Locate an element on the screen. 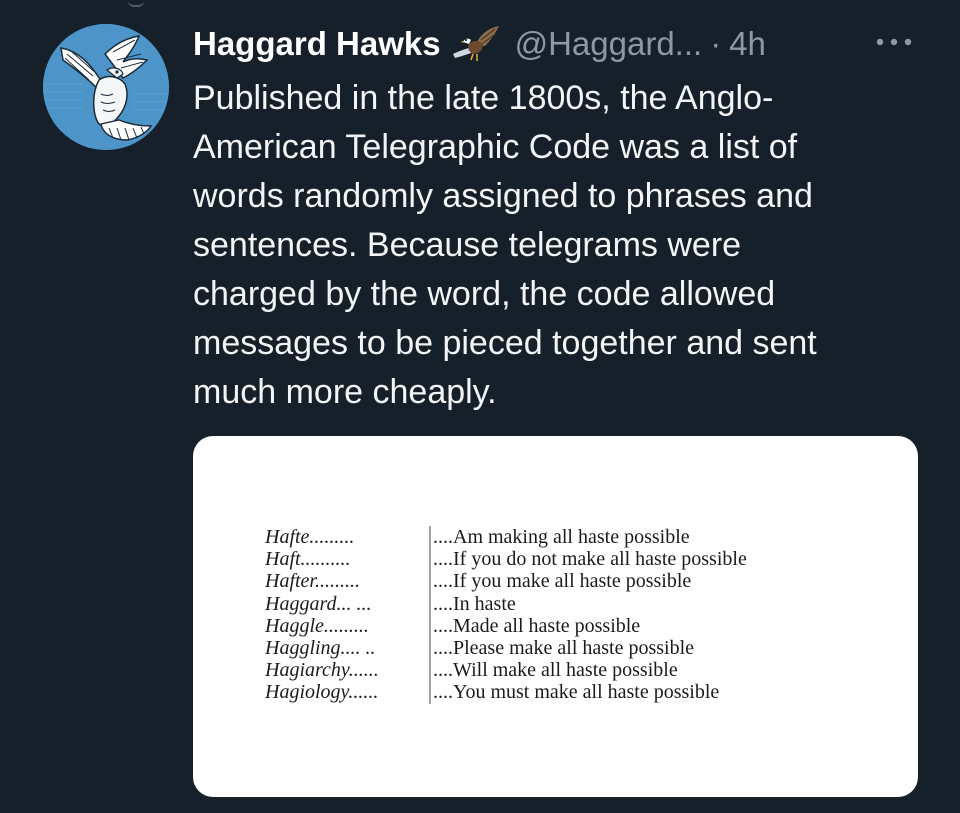 The image size is (960, 813). avatar is located at coordinates (106, 87).